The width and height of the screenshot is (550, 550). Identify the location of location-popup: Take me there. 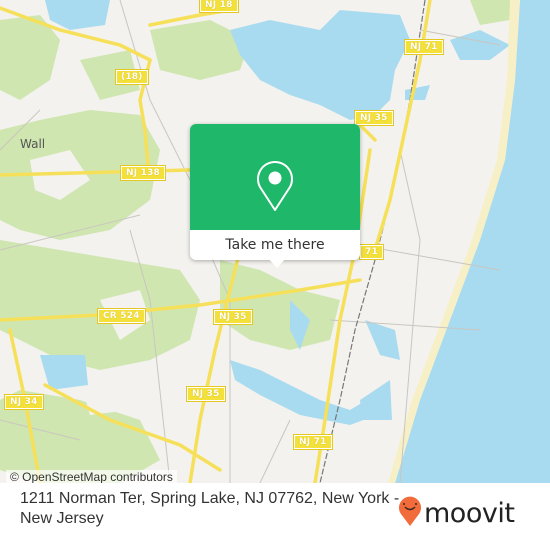
(275, 196).